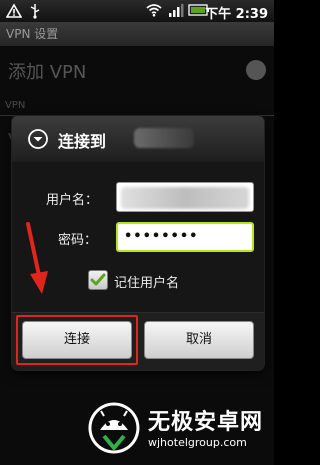 This screenshot has height=465, width=320. Describe the element at coordinates (35, 11) in the screenshot. I see `usb-icon` at that location.